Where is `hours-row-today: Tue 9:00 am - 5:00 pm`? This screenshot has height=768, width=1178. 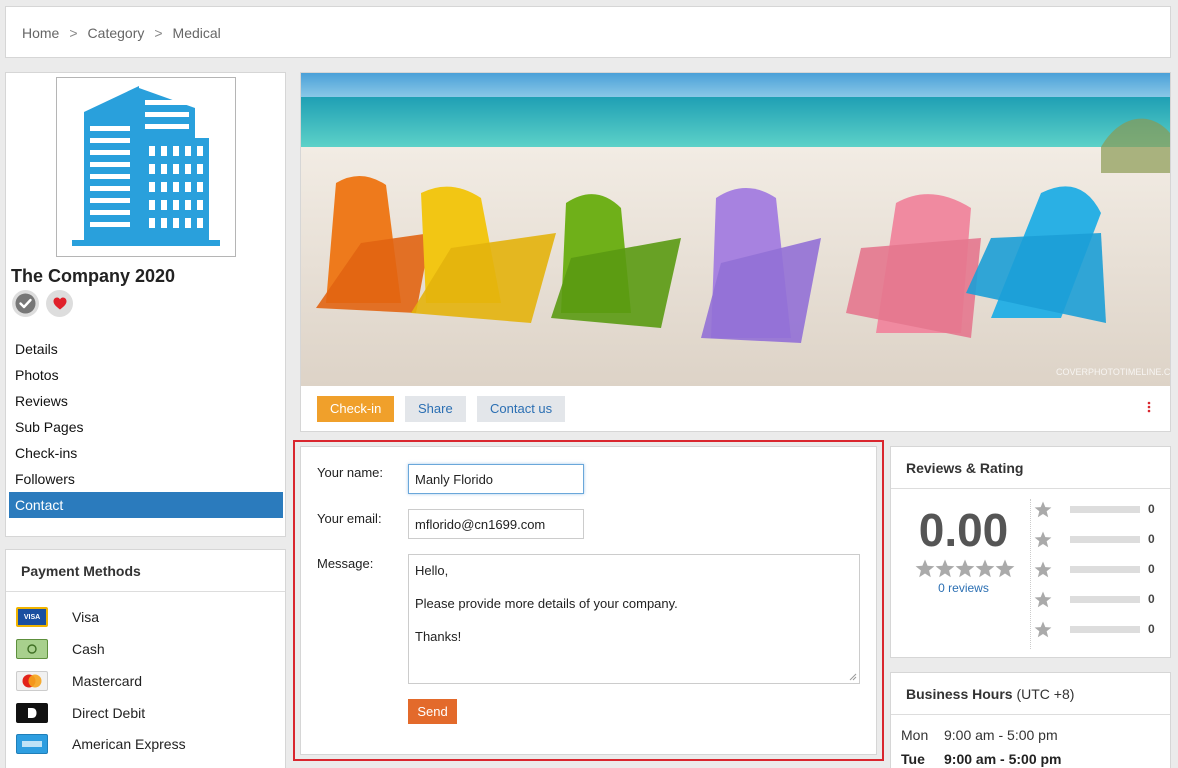 hours-row-today: Tue 9:00 am - 5:00 pm is located at coordinates (981, 759).